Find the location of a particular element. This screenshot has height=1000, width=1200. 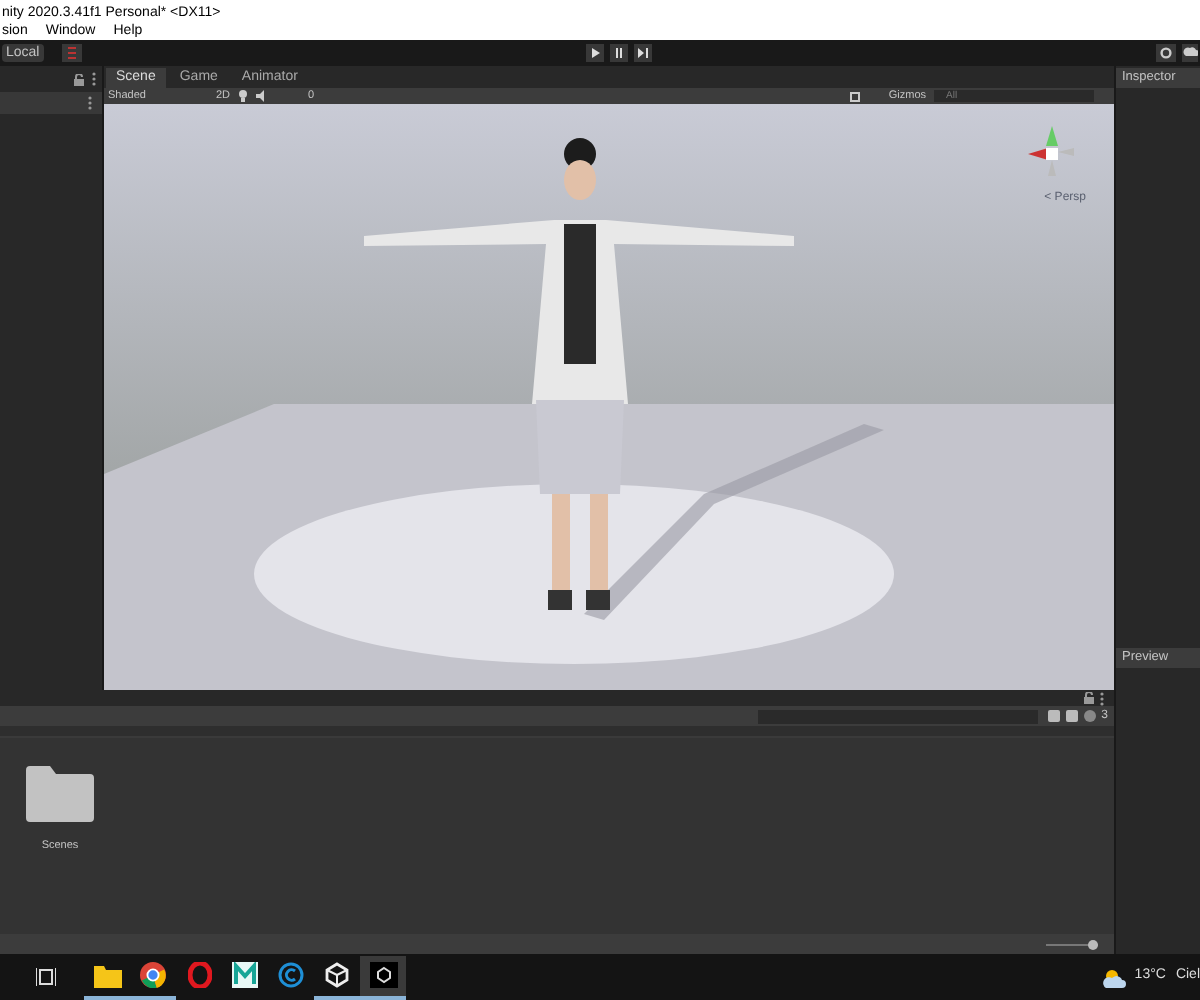

play-icon is located at coordinates (594, 53).